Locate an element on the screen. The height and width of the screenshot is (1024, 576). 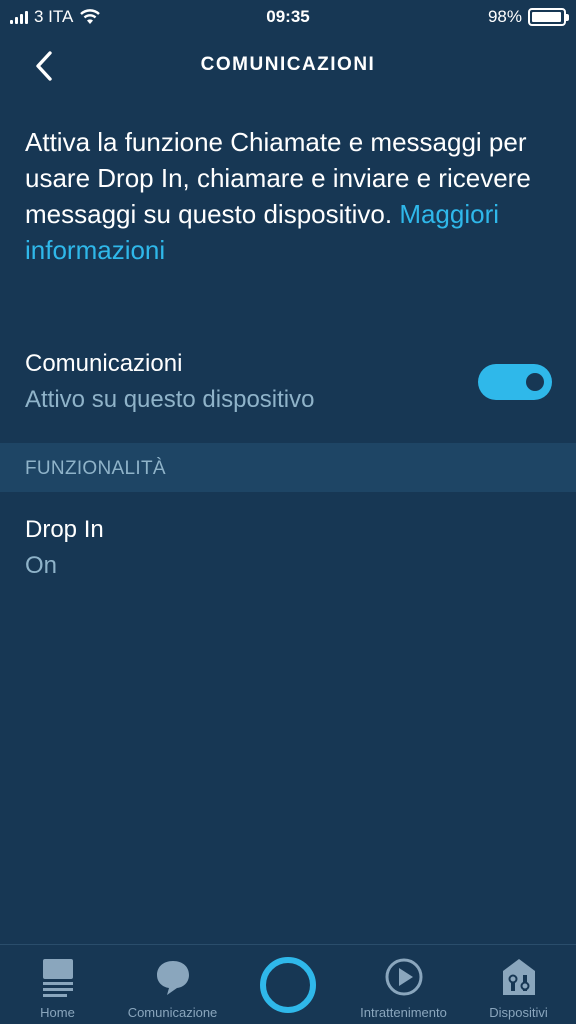
section-header: FUNZIONALITÀ is located at coordinates (288, 467).